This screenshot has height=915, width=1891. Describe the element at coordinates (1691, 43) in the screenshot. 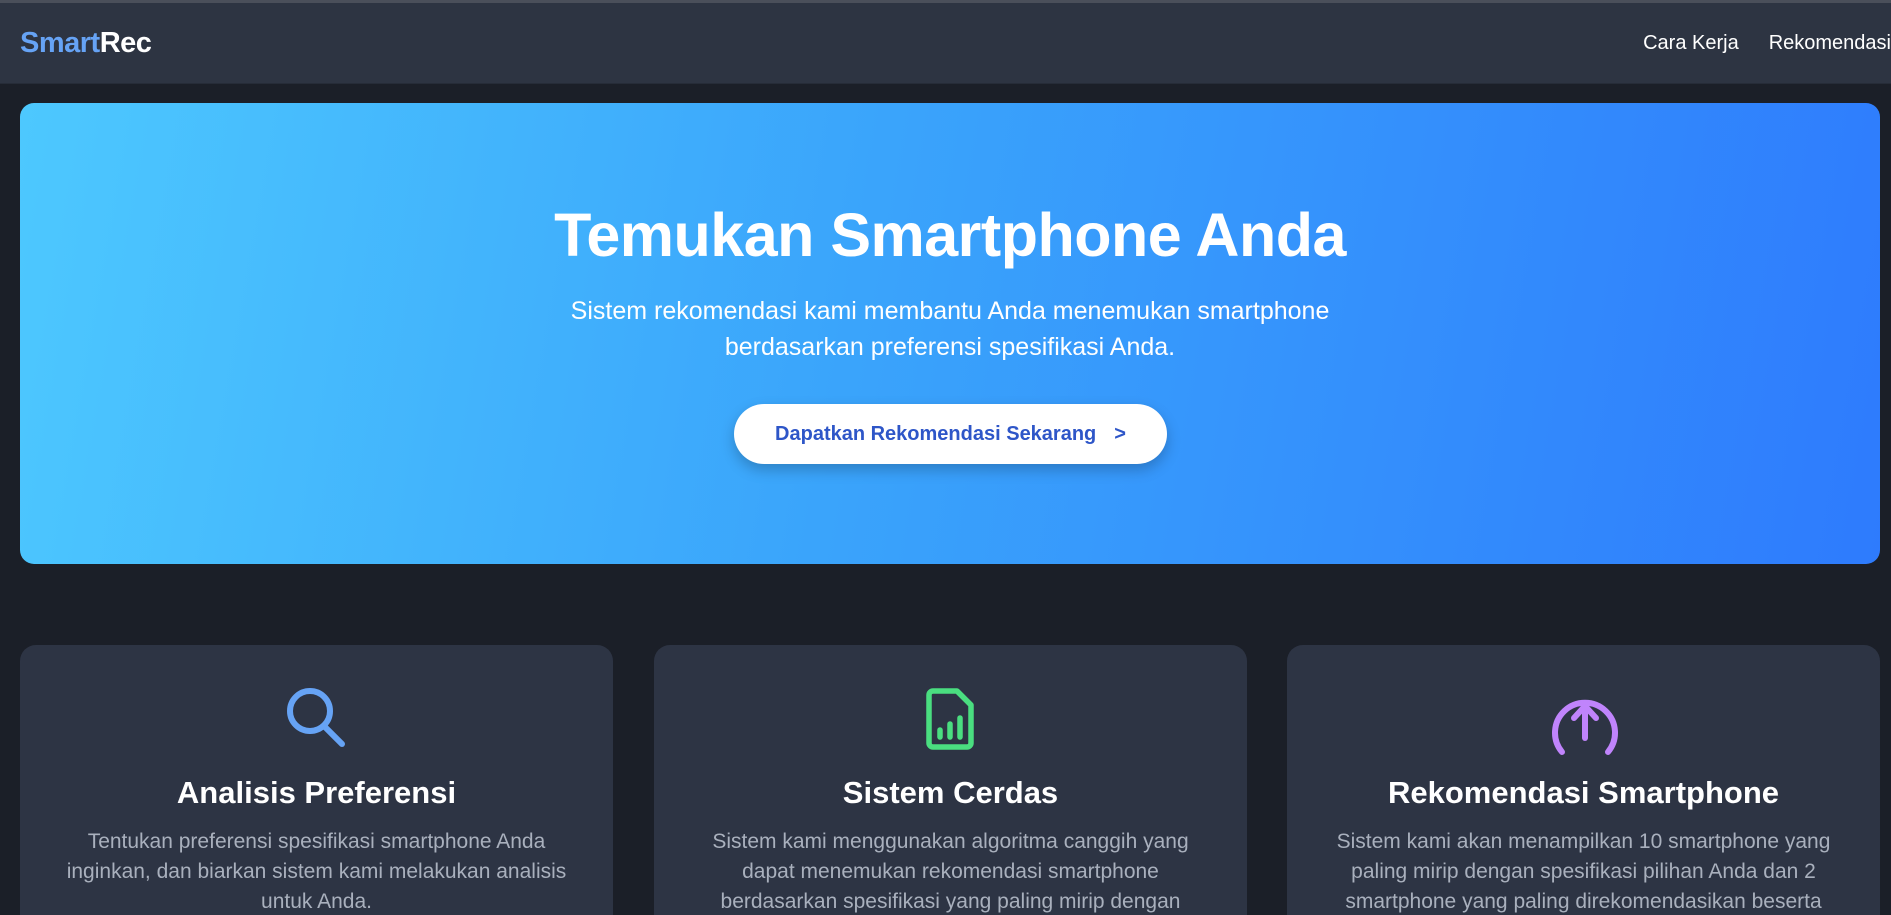

I see `nav-link-cara-kerja: Cara Kerja` at that location.